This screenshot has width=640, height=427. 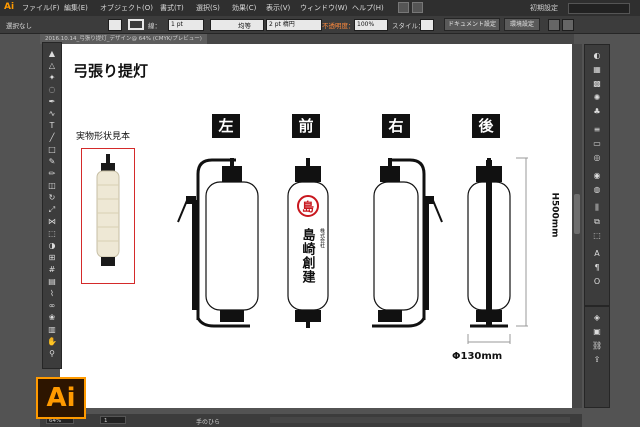 I want to click on blend-tool-icon: ∞, so click(x=52, y=306).